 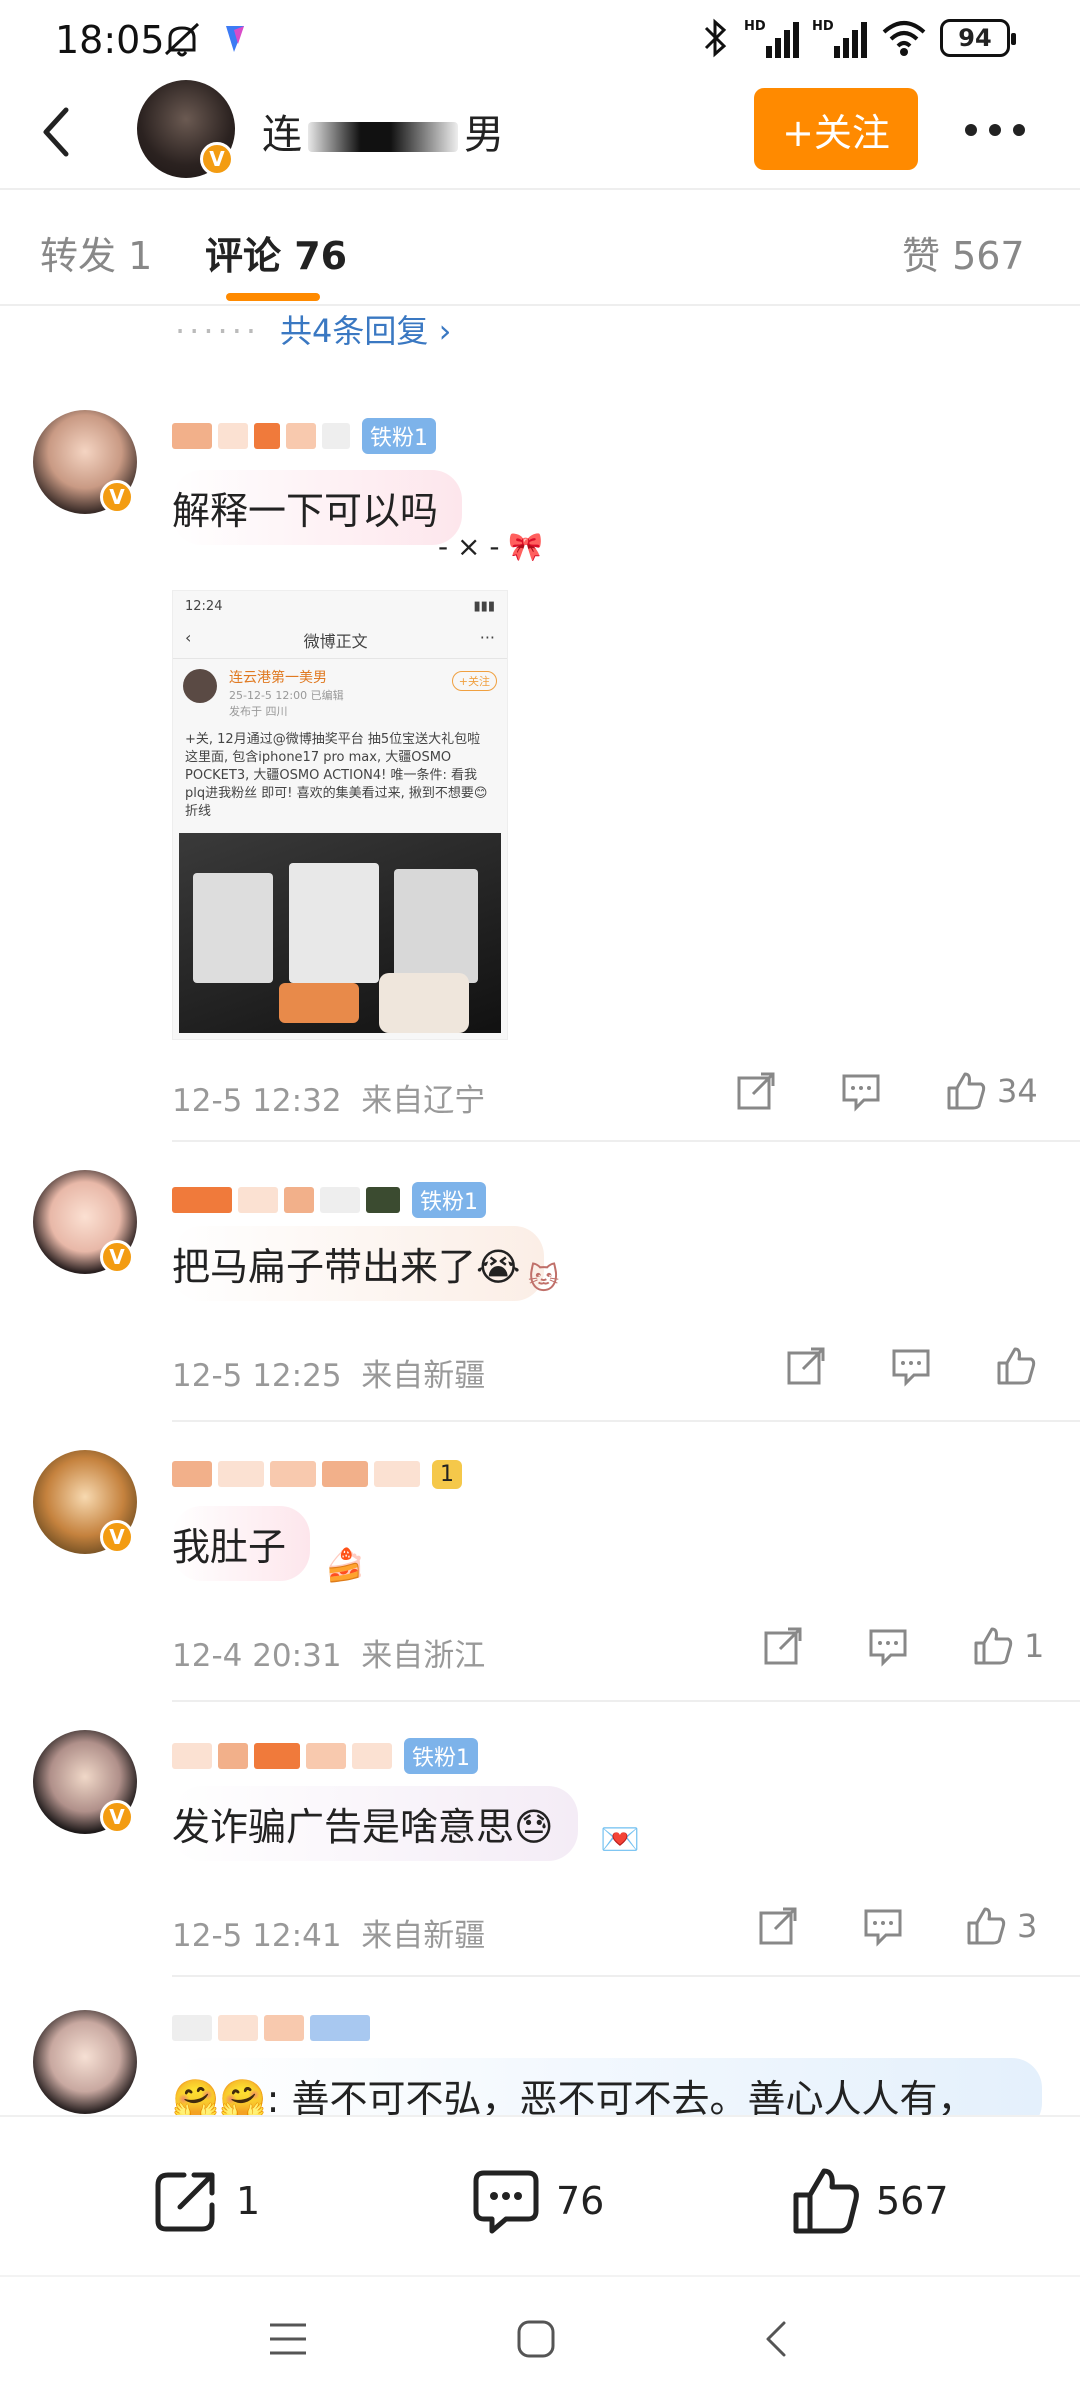 What do you see at coordinates (375, 1823) in the screenshot?
I see `comment-text: 发诈骗广告是啥意思😓` at bounding box center [375, 1823].